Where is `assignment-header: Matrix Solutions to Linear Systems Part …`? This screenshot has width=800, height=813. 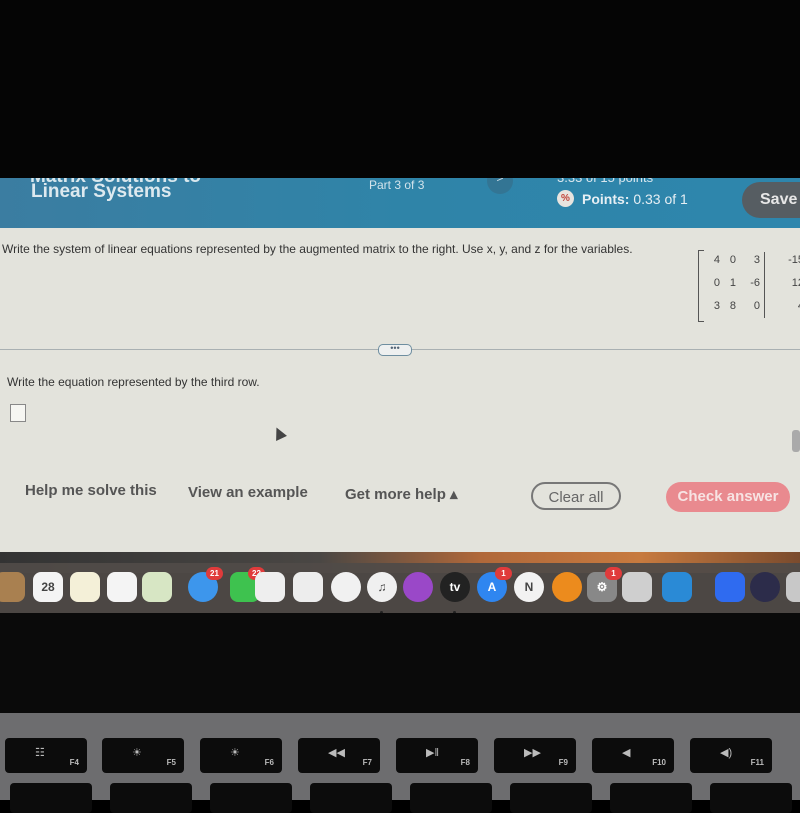
assignment-header: Matrix Solutions to Linear Systems Part … is located at coordinates (400, 203).